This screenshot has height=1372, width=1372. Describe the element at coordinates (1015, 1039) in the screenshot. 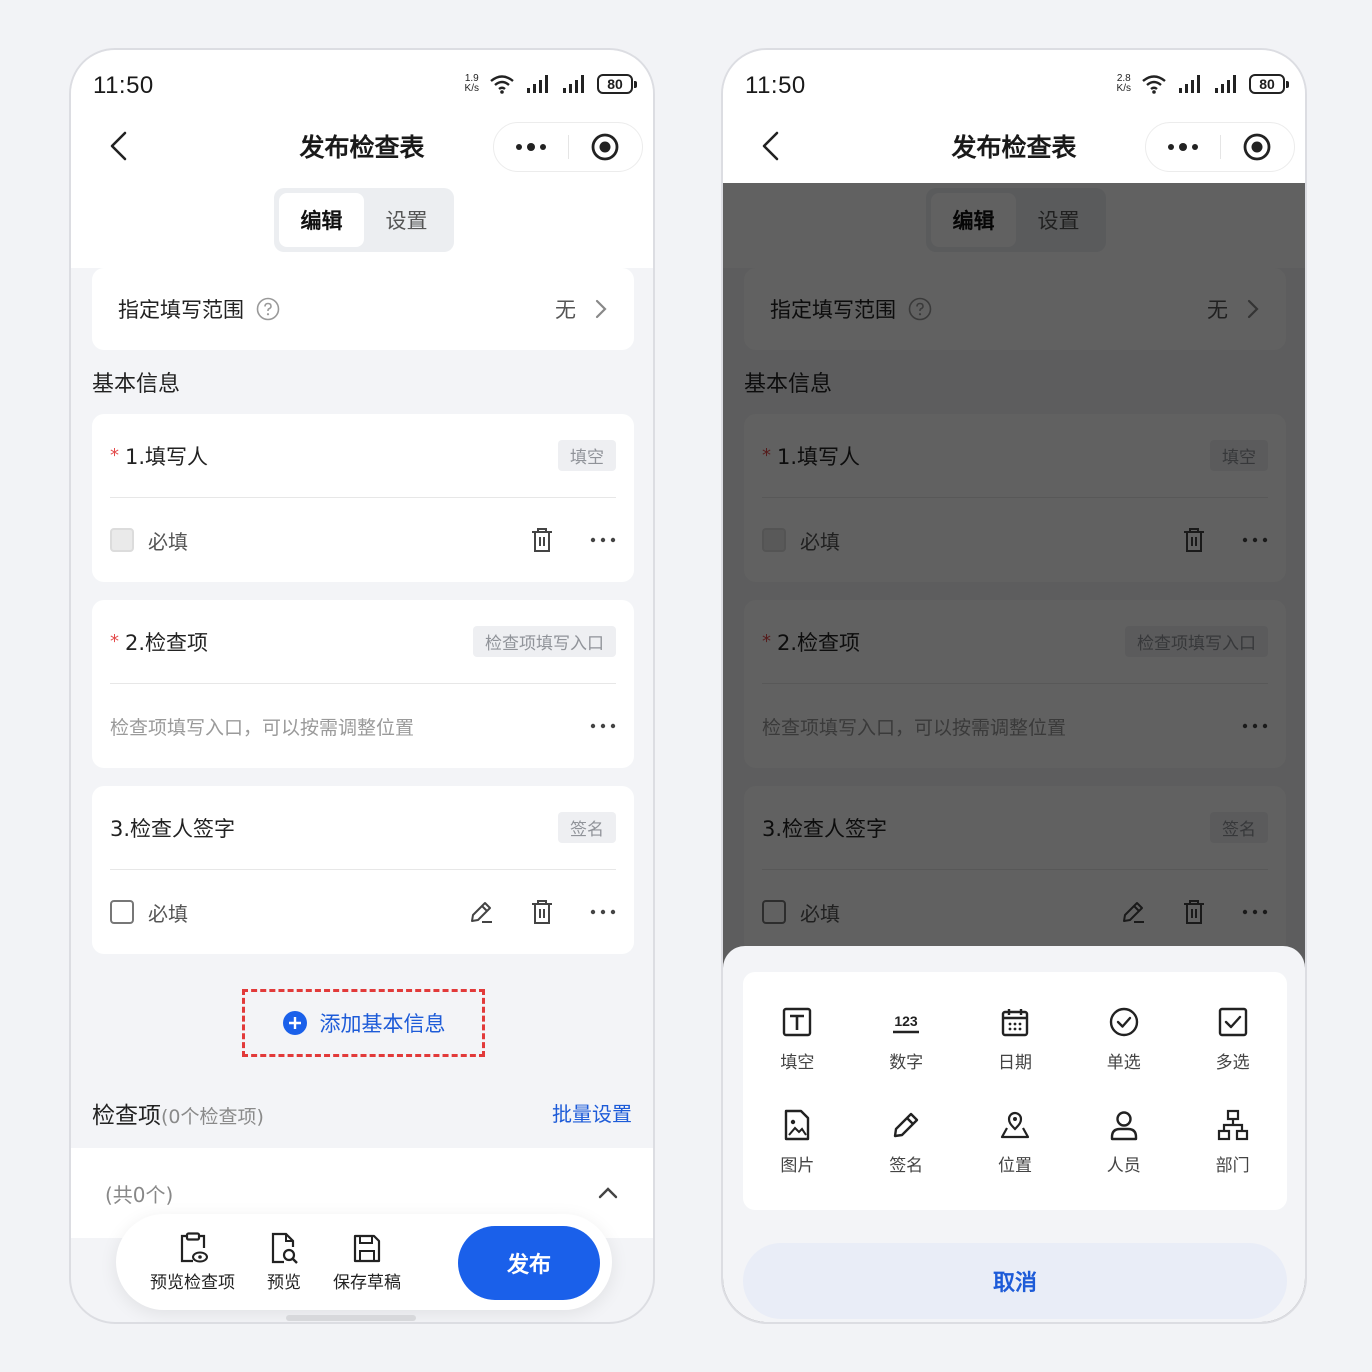

I see `field-type-date: 日期` at that location.